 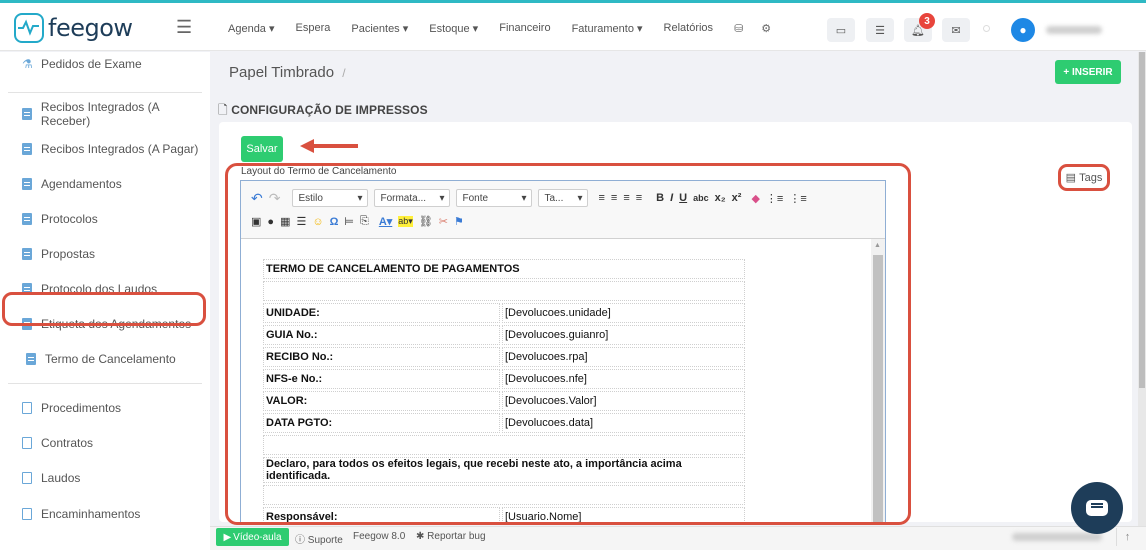 What do you see at coordinates (99, 114) in the screenshot?
I see `sidebar-item-label: Recibos Integrados (A Receber)` at bounding box center [99, 114].